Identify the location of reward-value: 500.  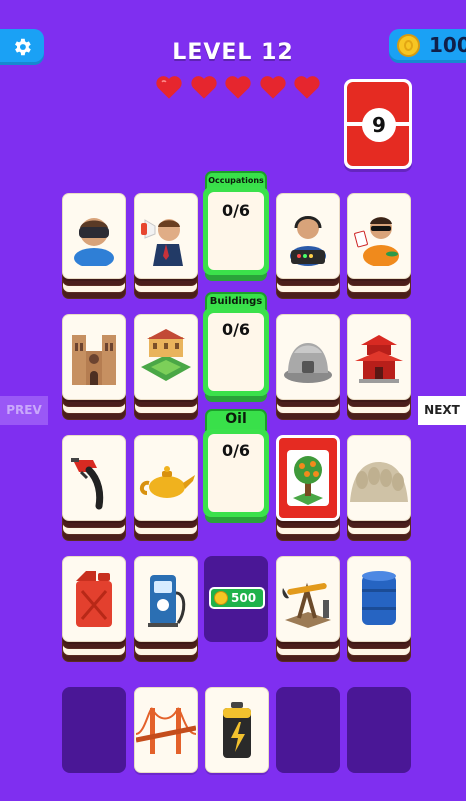
(244, 598).